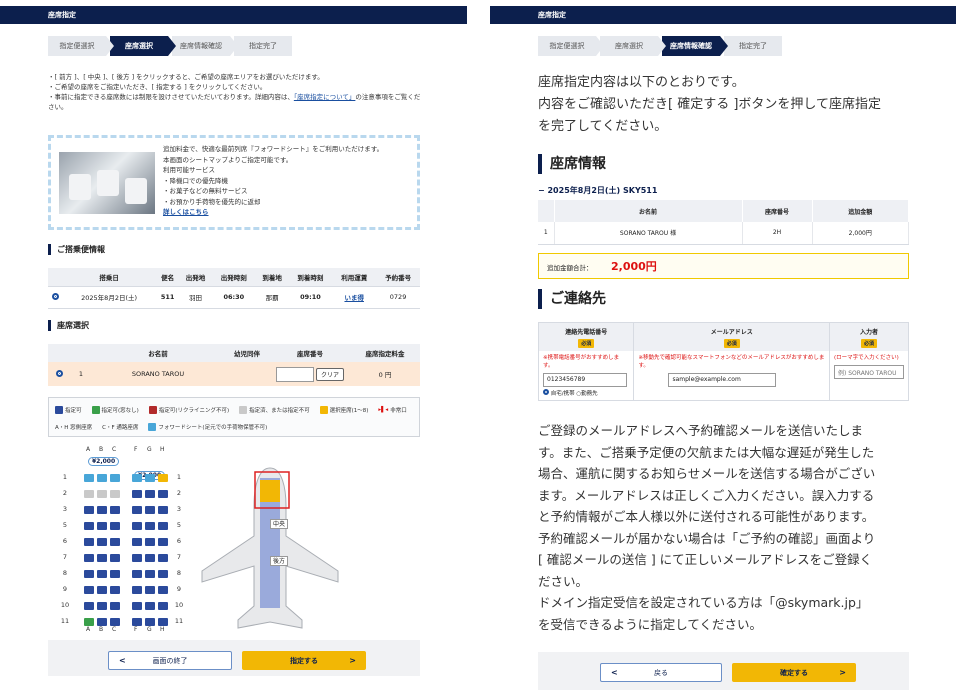 The width and height of the screenshot is (956, 693). What do you see at coordinates (80, 187) in the screenshot?
I see `photo-seat` at bounding box center [80, 187].